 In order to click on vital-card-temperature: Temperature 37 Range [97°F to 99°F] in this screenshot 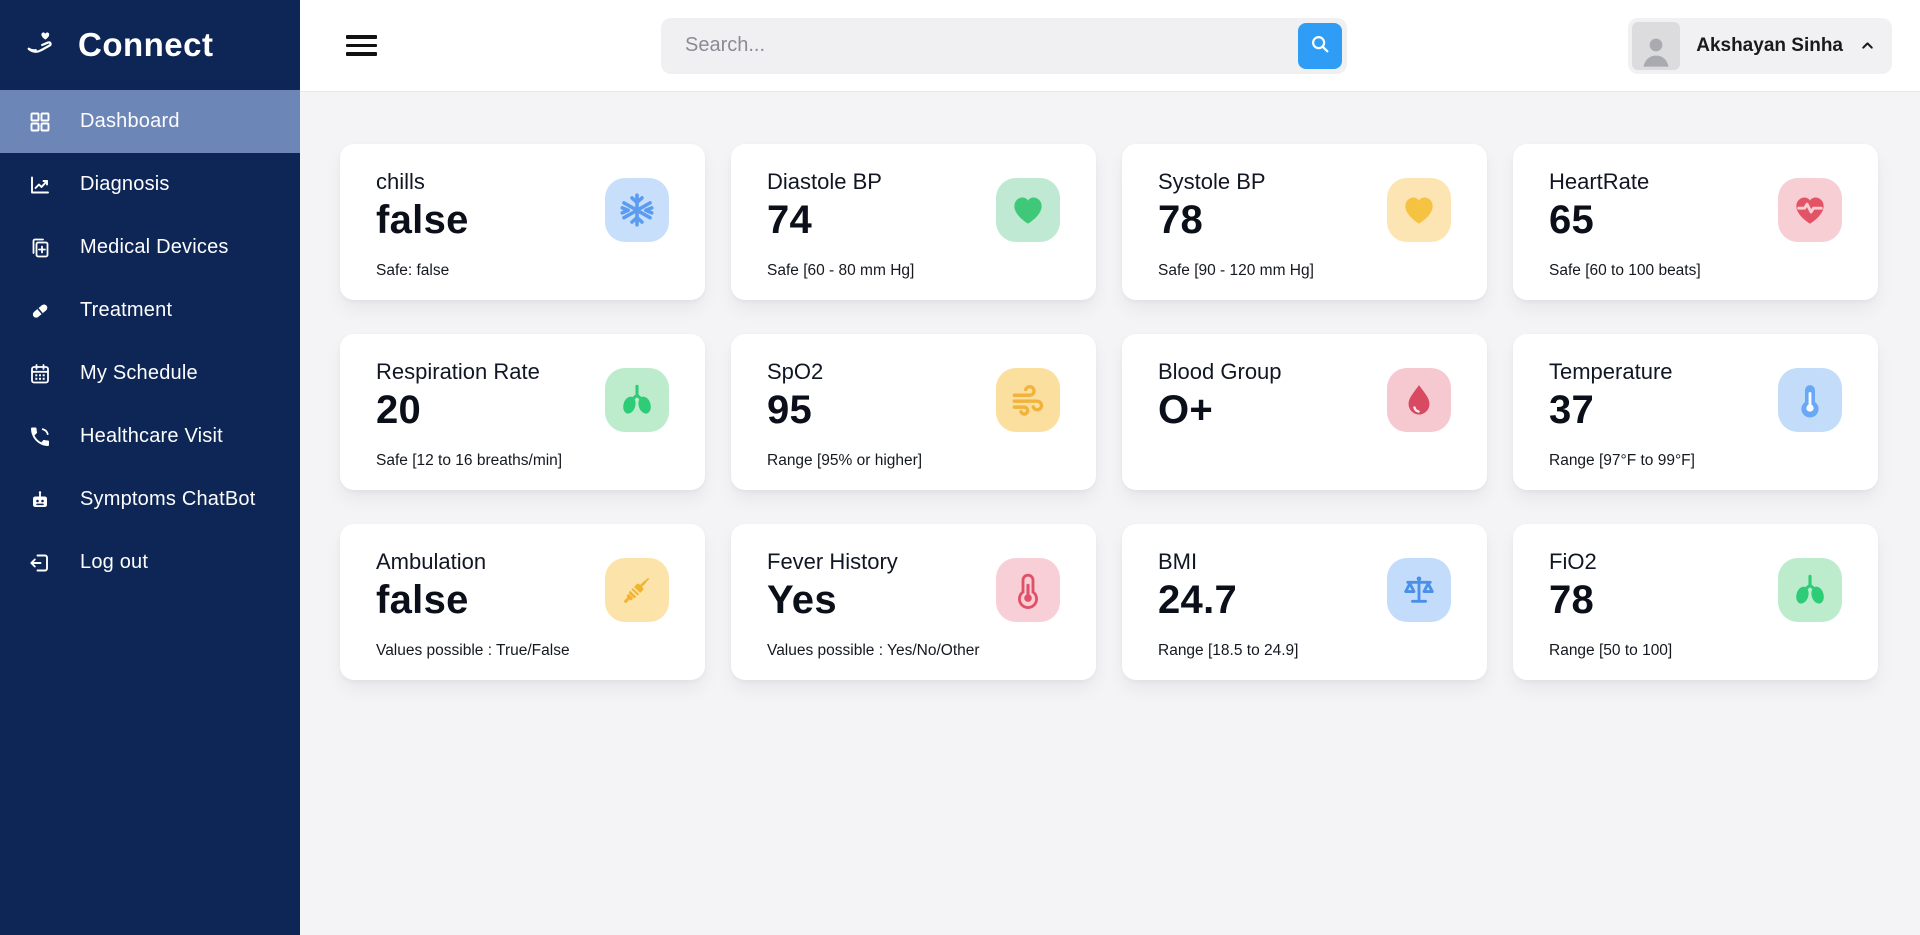, I will do `click(1695, 412)`.